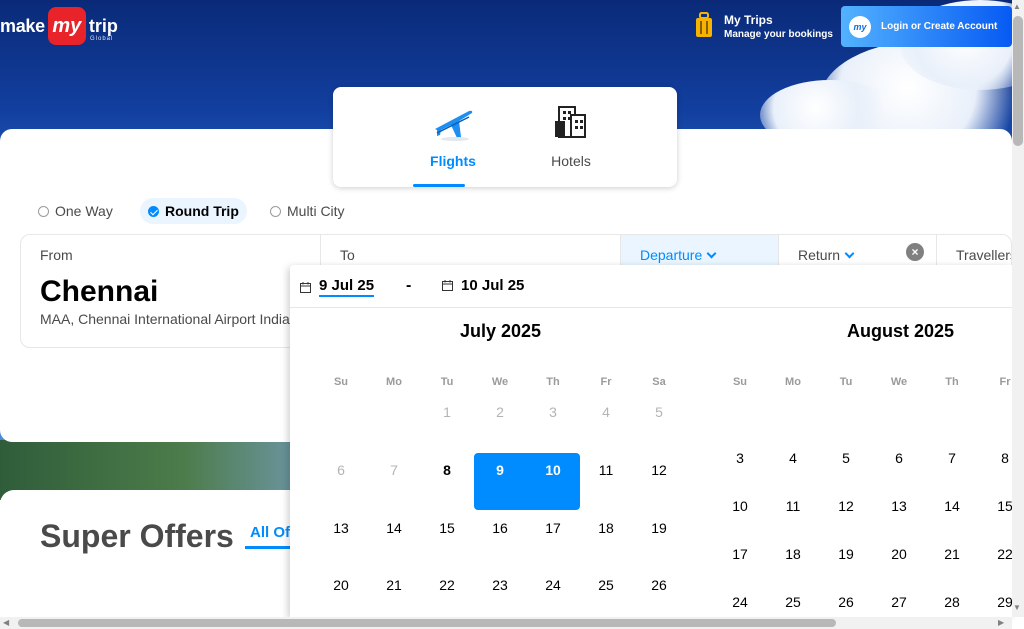 Image resolution: width=1024 pixels, height=629 pixels. What do you see at coordinates (427, 623) in the screenshot?
I see `horizontal-scroll-thumb` at bounding box center [427, 623].